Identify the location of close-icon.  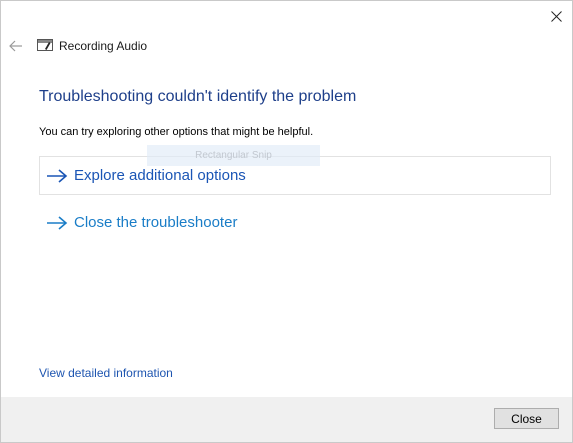
(556, 16).